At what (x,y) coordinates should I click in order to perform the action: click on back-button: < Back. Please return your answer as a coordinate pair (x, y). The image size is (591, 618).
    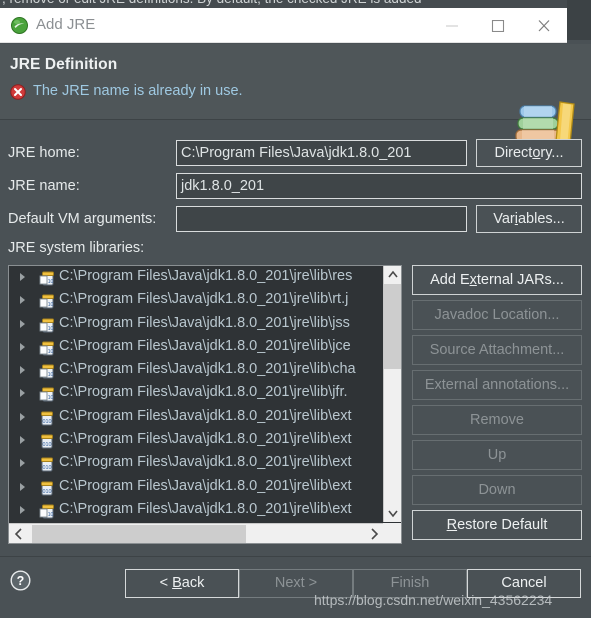
    Looking at the image, I should click on (182, 583).